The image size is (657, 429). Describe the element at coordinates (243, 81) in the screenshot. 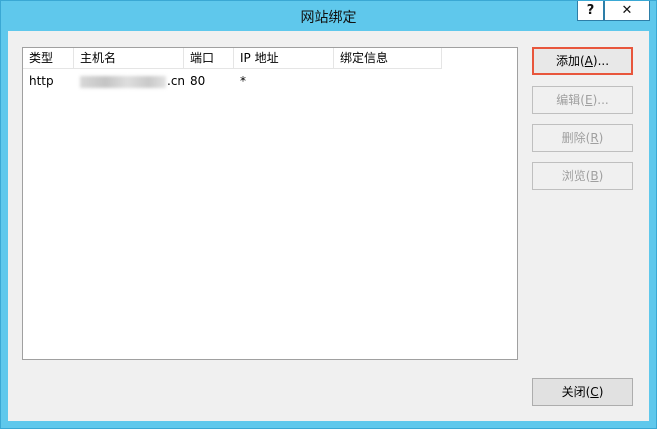

I see `binding-ip: *` at that location.